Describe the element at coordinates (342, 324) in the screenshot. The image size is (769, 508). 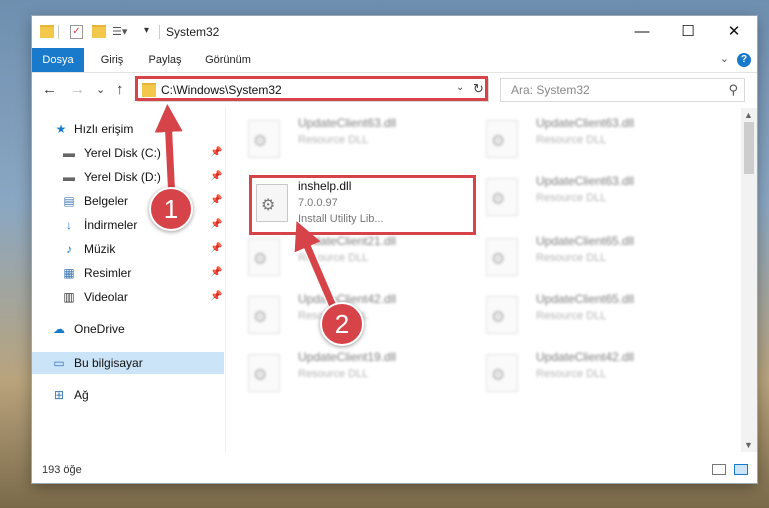
I see `step-2-badge: 2` at that location.